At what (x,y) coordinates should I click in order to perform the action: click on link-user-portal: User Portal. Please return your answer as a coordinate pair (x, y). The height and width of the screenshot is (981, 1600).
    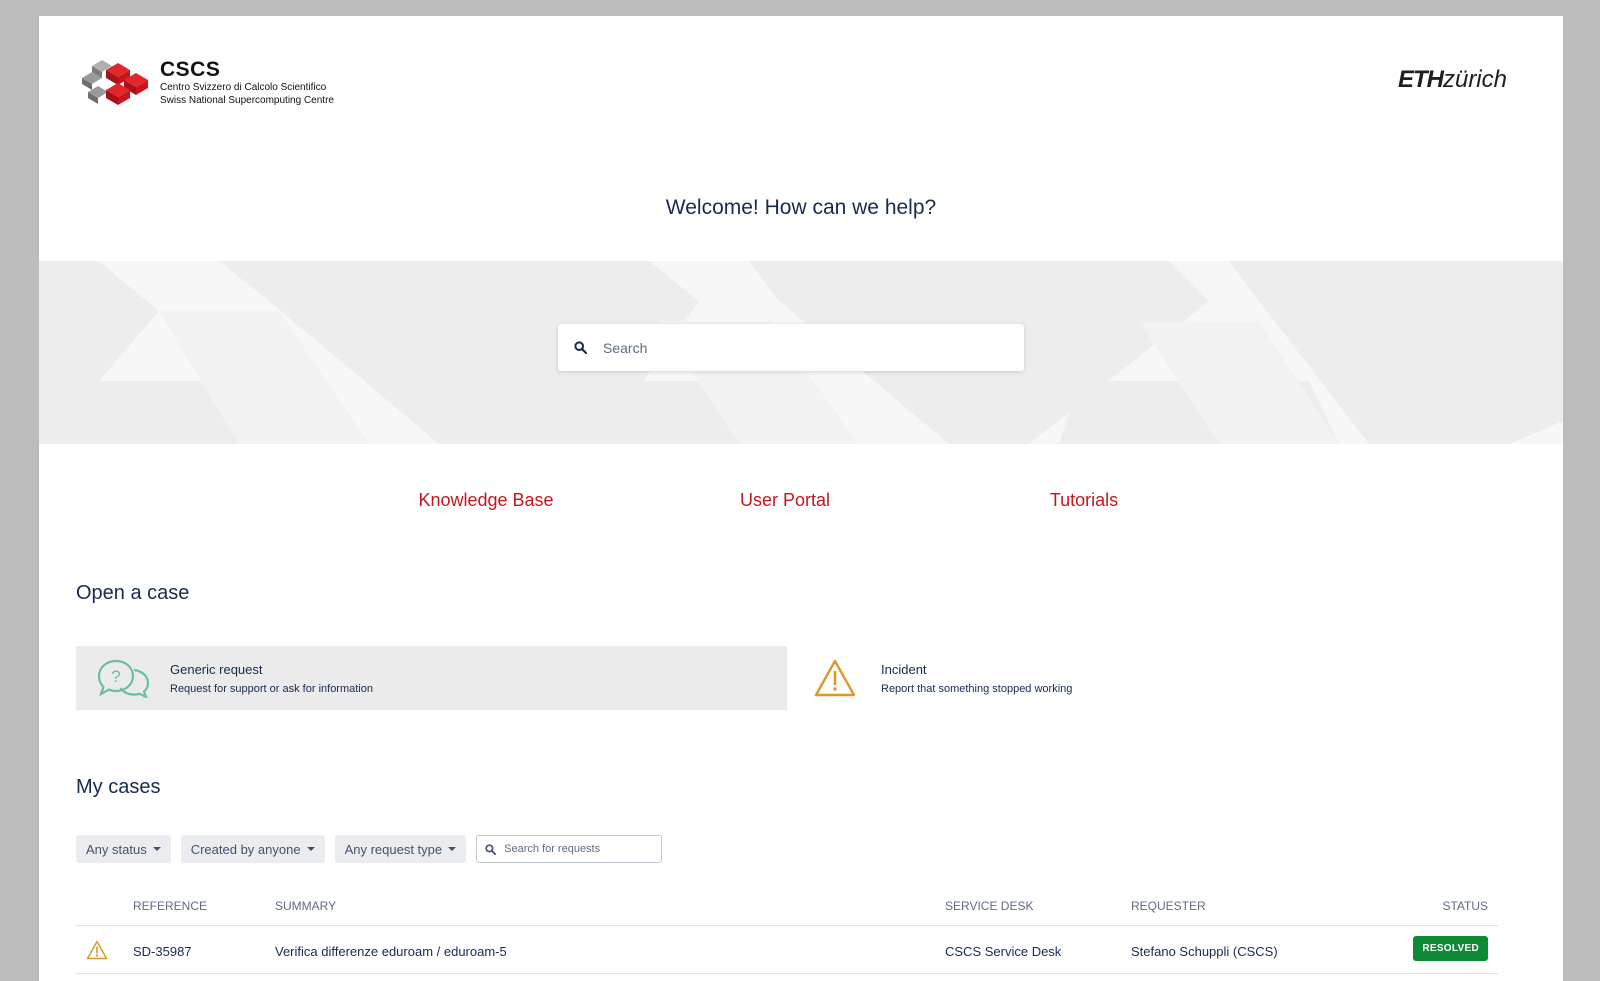
    Looking at the image, I should click on (785, 500).